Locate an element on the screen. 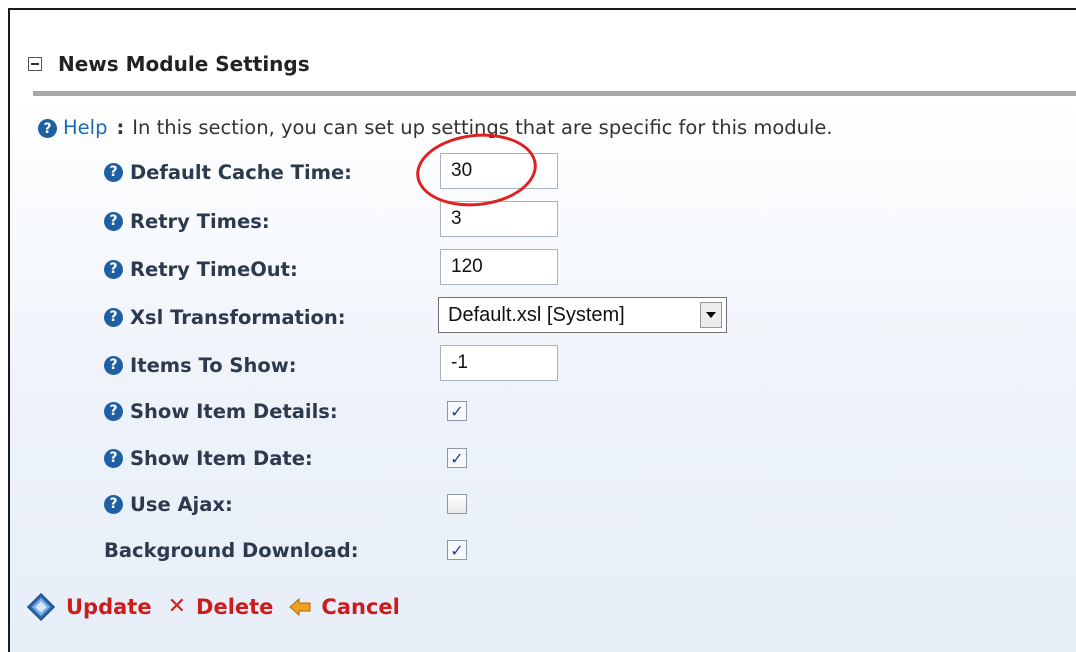 Image resolution: width=1076 pixels, height=652 pixels. update-label: Update is located at coordinates (109, 607).